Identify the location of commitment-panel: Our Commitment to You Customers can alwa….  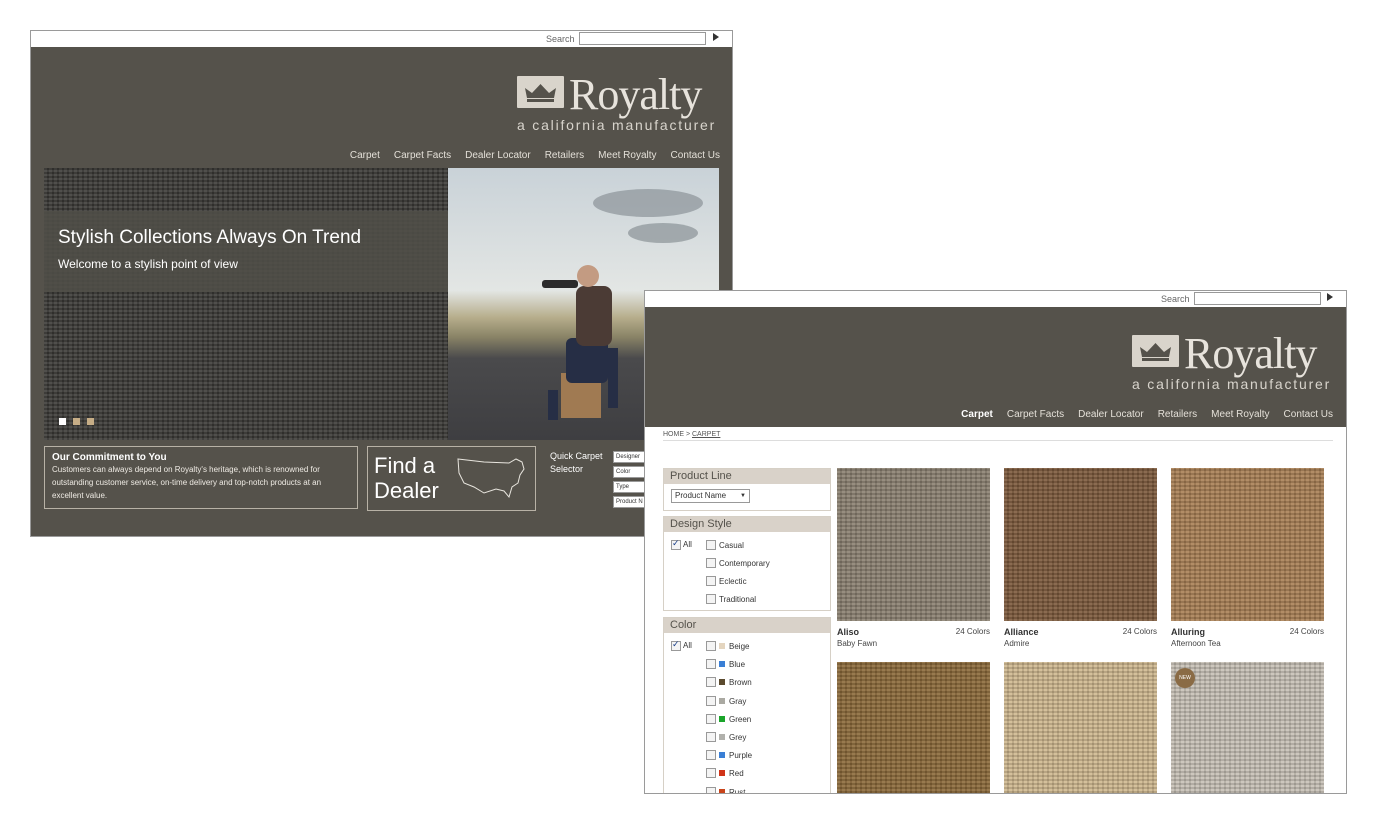
(201, 477).